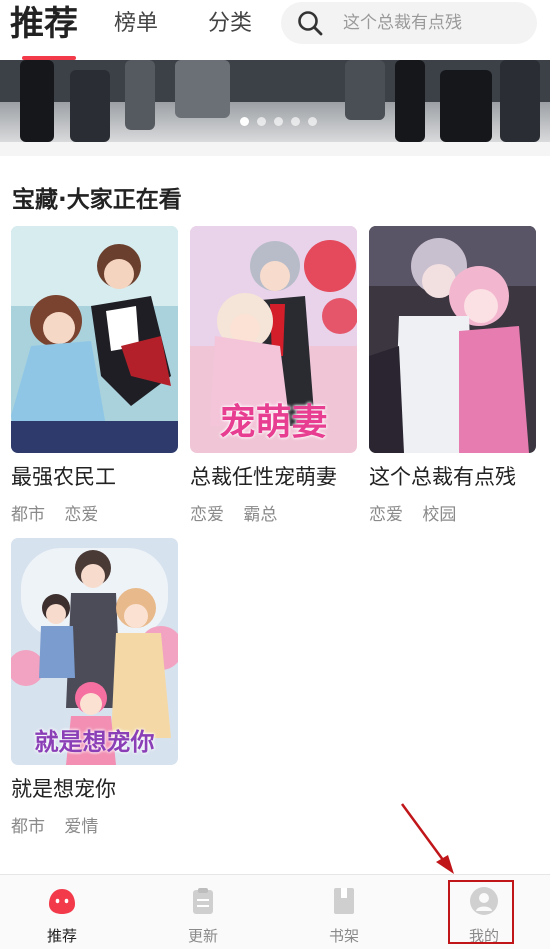 Image resolution: width=550 pixels, height=949 pixels. What do you see at coordinates (94, 788) in the screenshot?
I see `comic-title: 就是想宠你` at bounding box center [94, 788].